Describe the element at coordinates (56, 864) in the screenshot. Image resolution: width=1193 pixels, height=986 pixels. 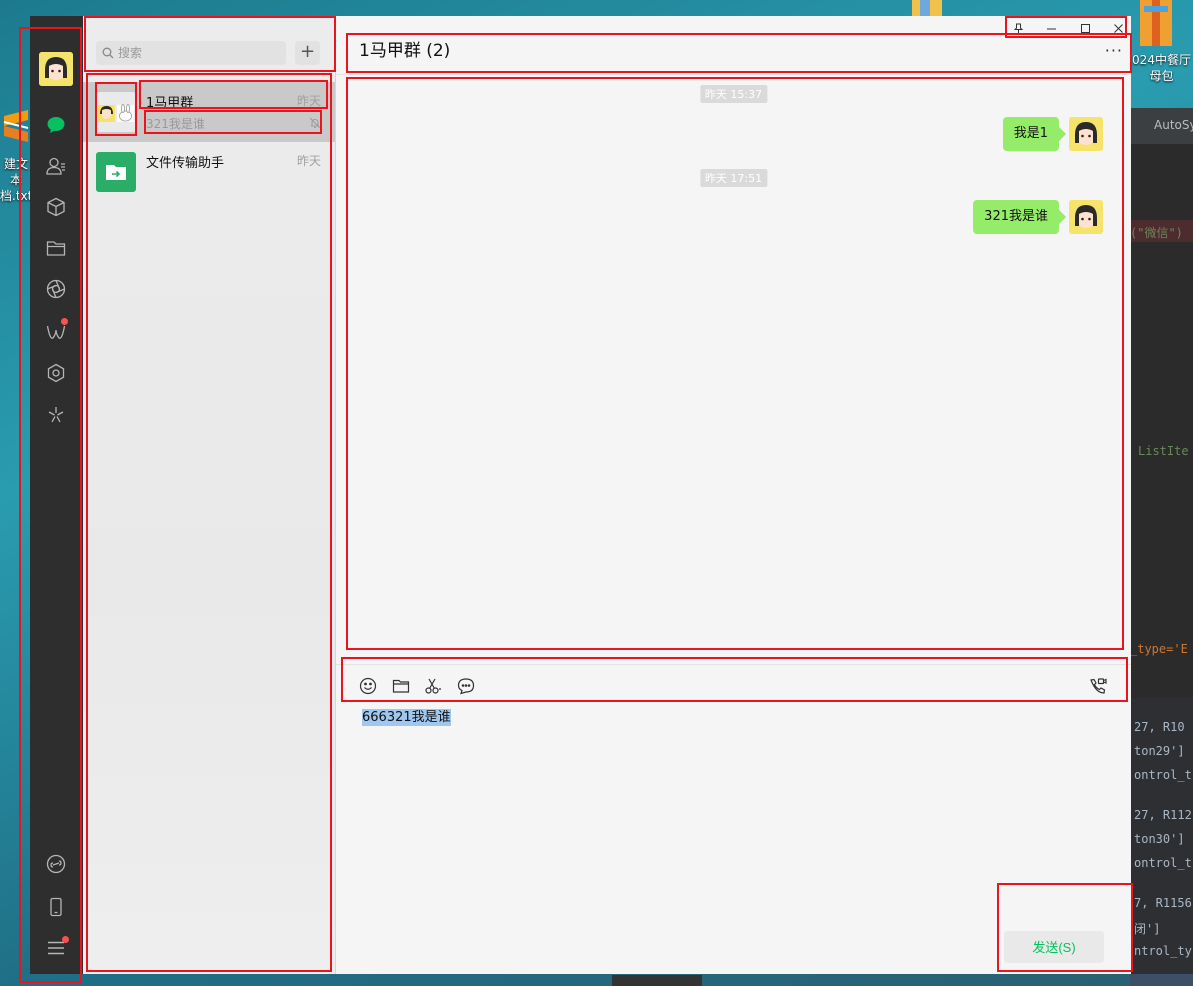
I see `mini-program-link-icon` at that location.